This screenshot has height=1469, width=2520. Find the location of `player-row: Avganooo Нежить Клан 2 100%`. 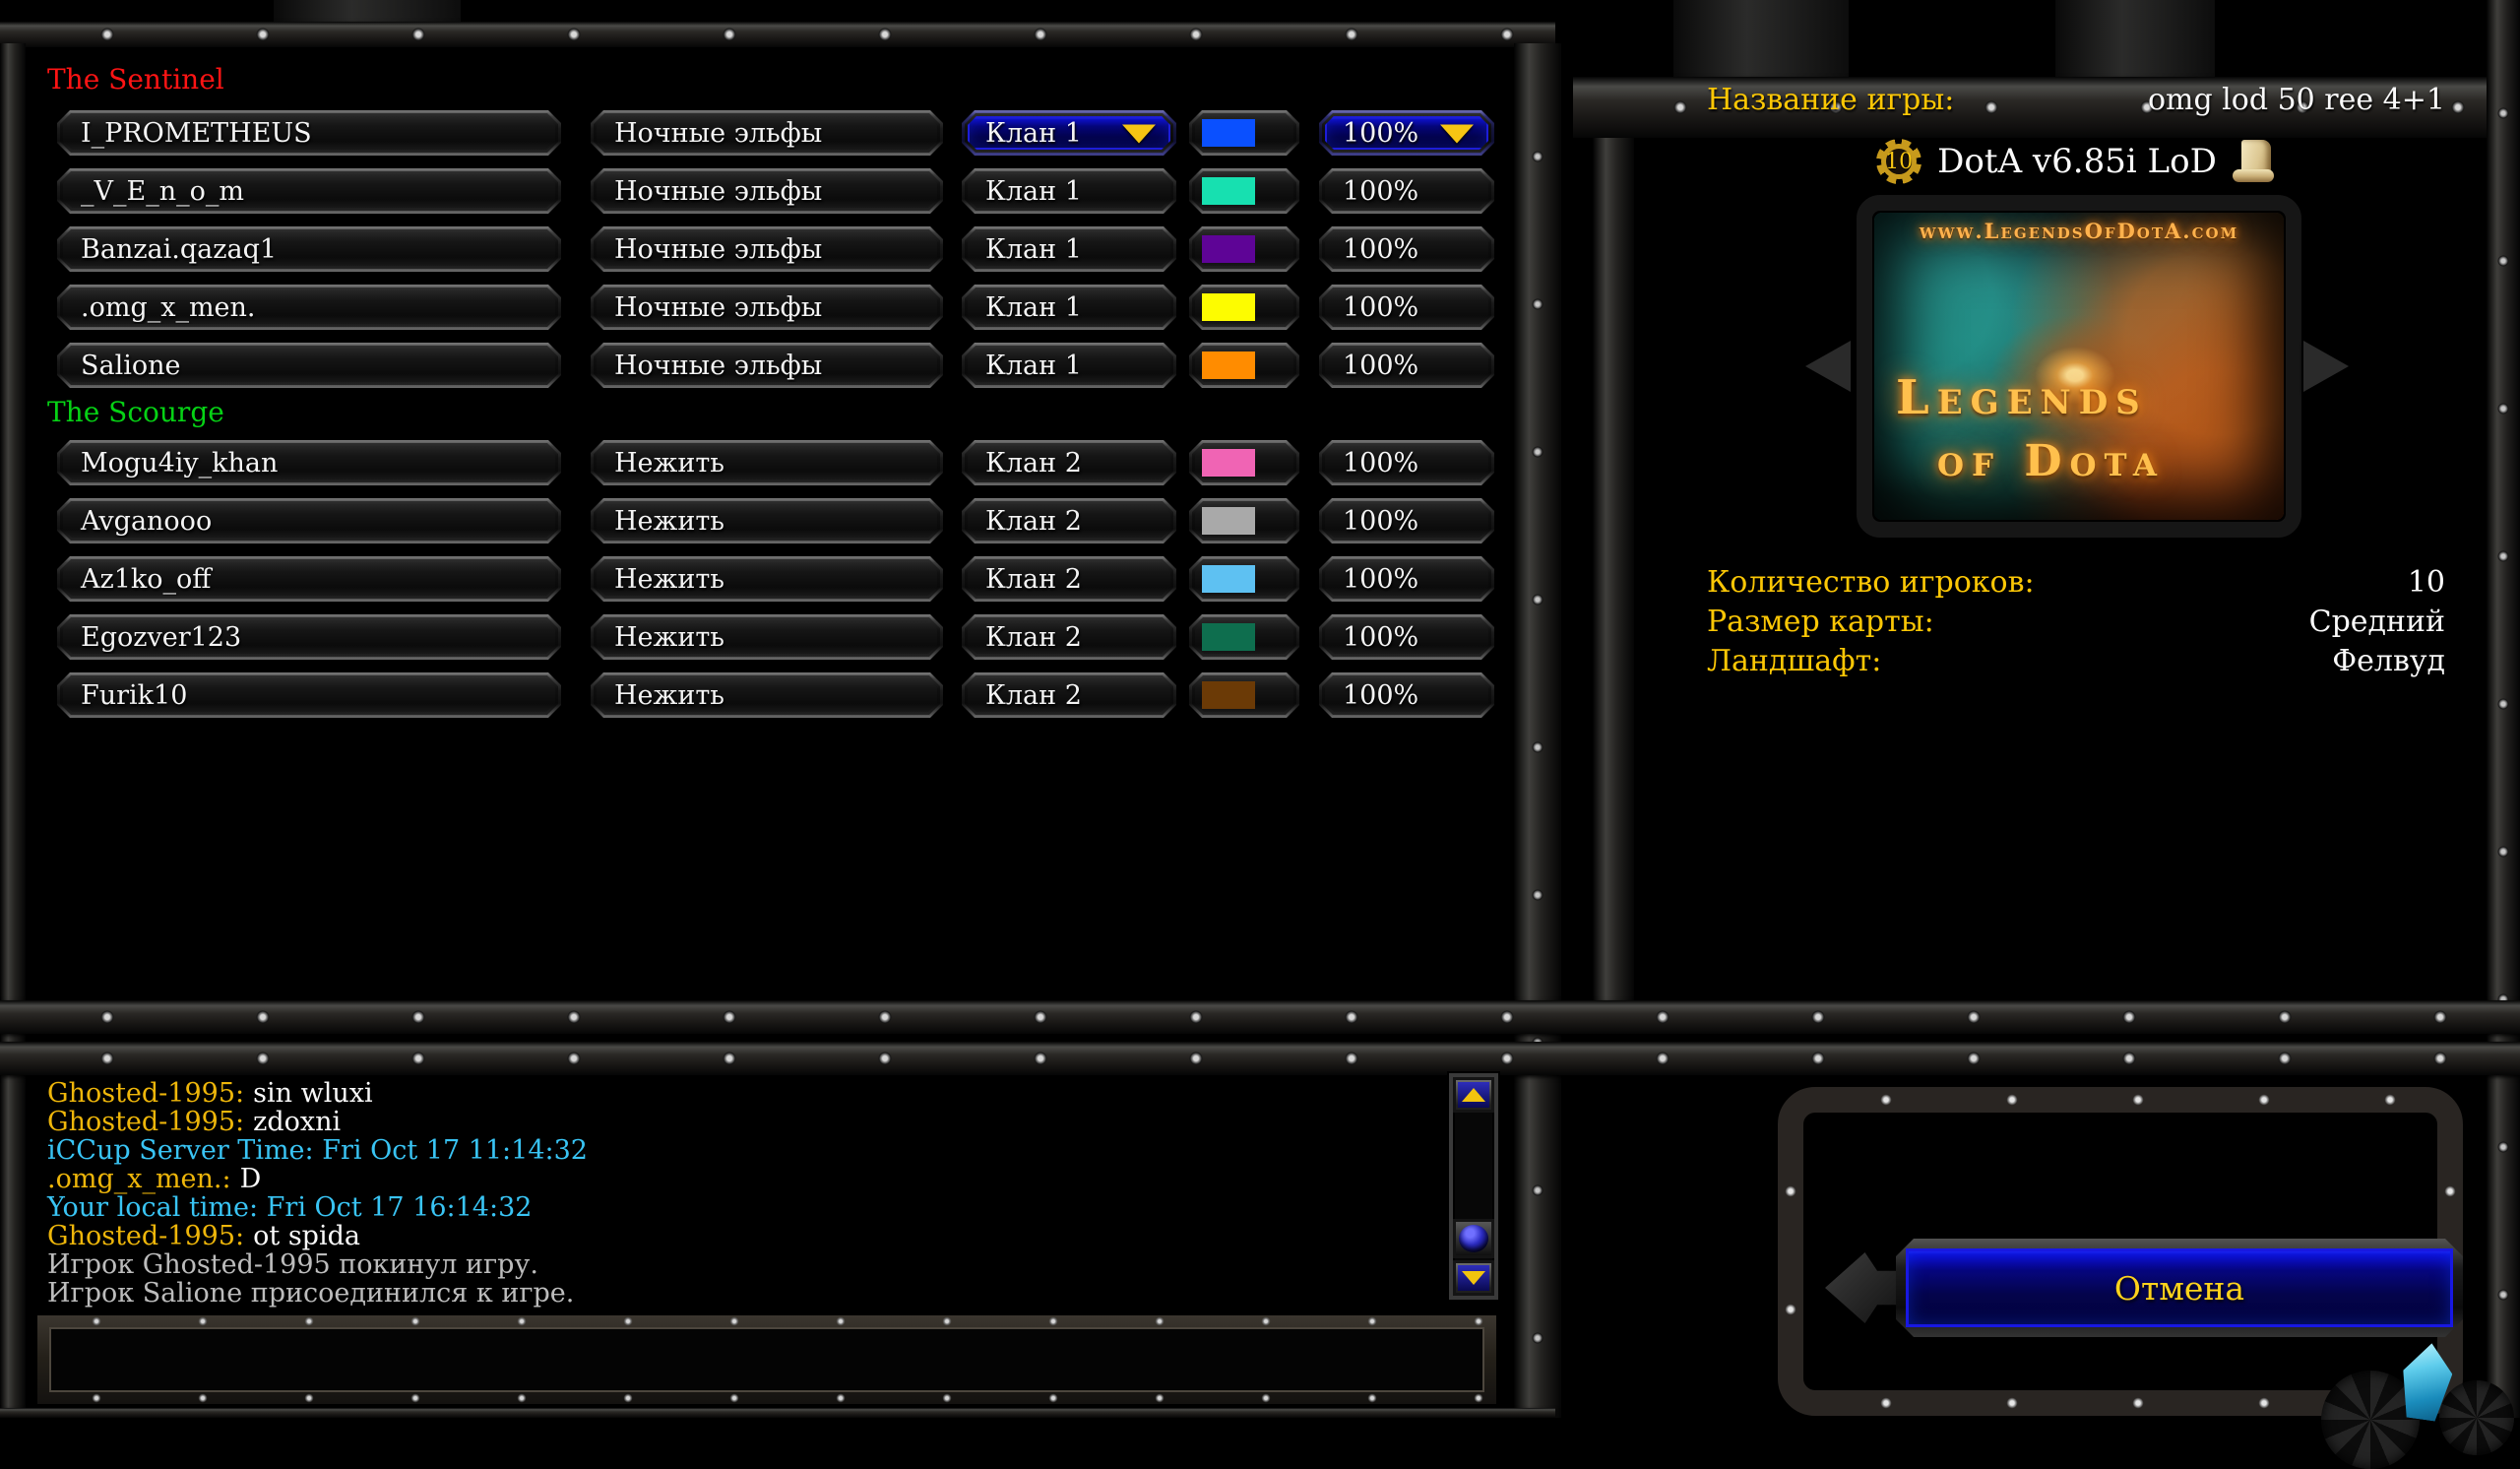

player-row: Avganooo Нежить Клан 2 100% is located at coordinates (777, 521).